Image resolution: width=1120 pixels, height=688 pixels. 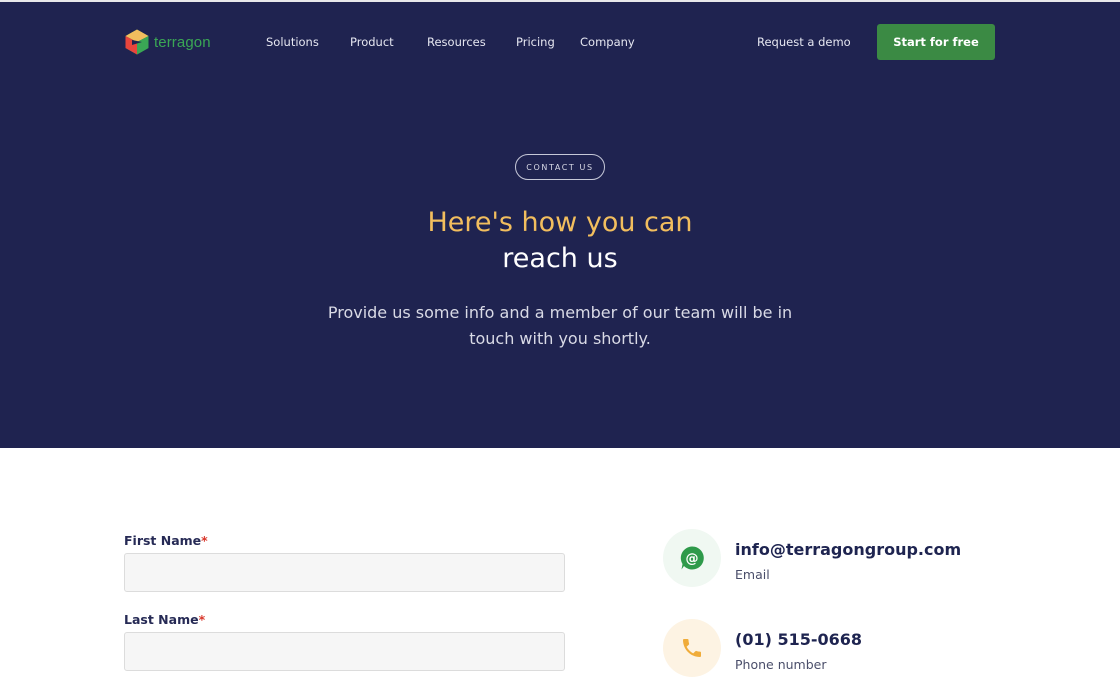 I want to click on phone-label: Phone number, so click(x=781, y=664).